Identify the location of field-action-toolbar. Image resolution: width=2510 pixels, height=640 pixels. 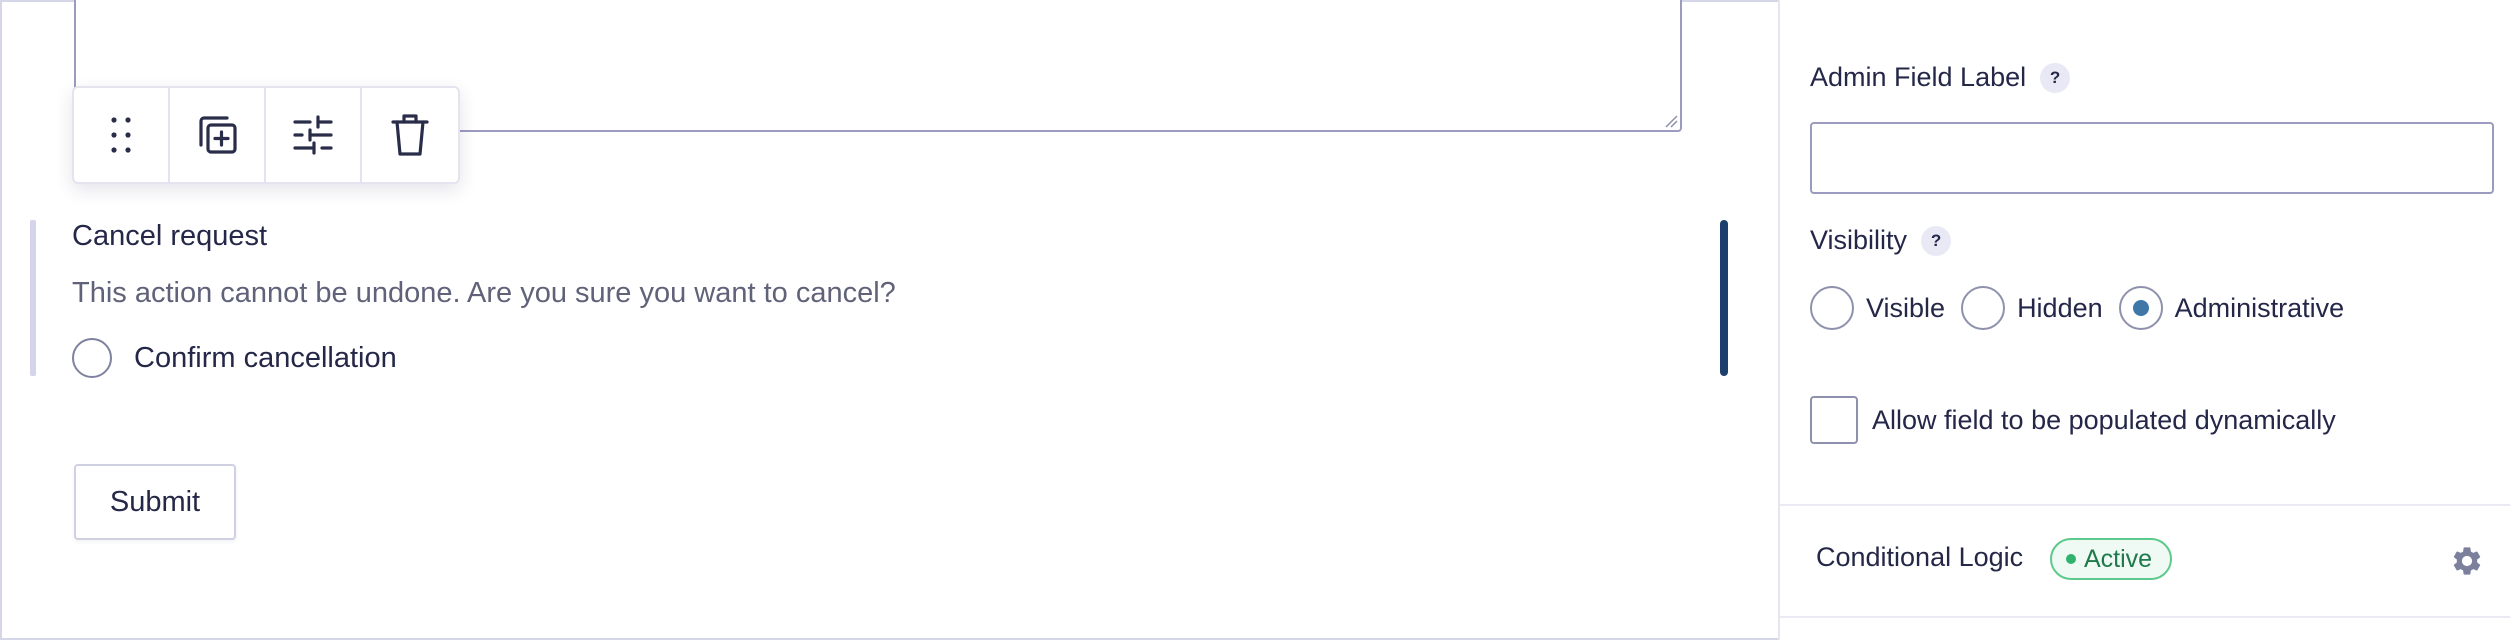
(266, 135).